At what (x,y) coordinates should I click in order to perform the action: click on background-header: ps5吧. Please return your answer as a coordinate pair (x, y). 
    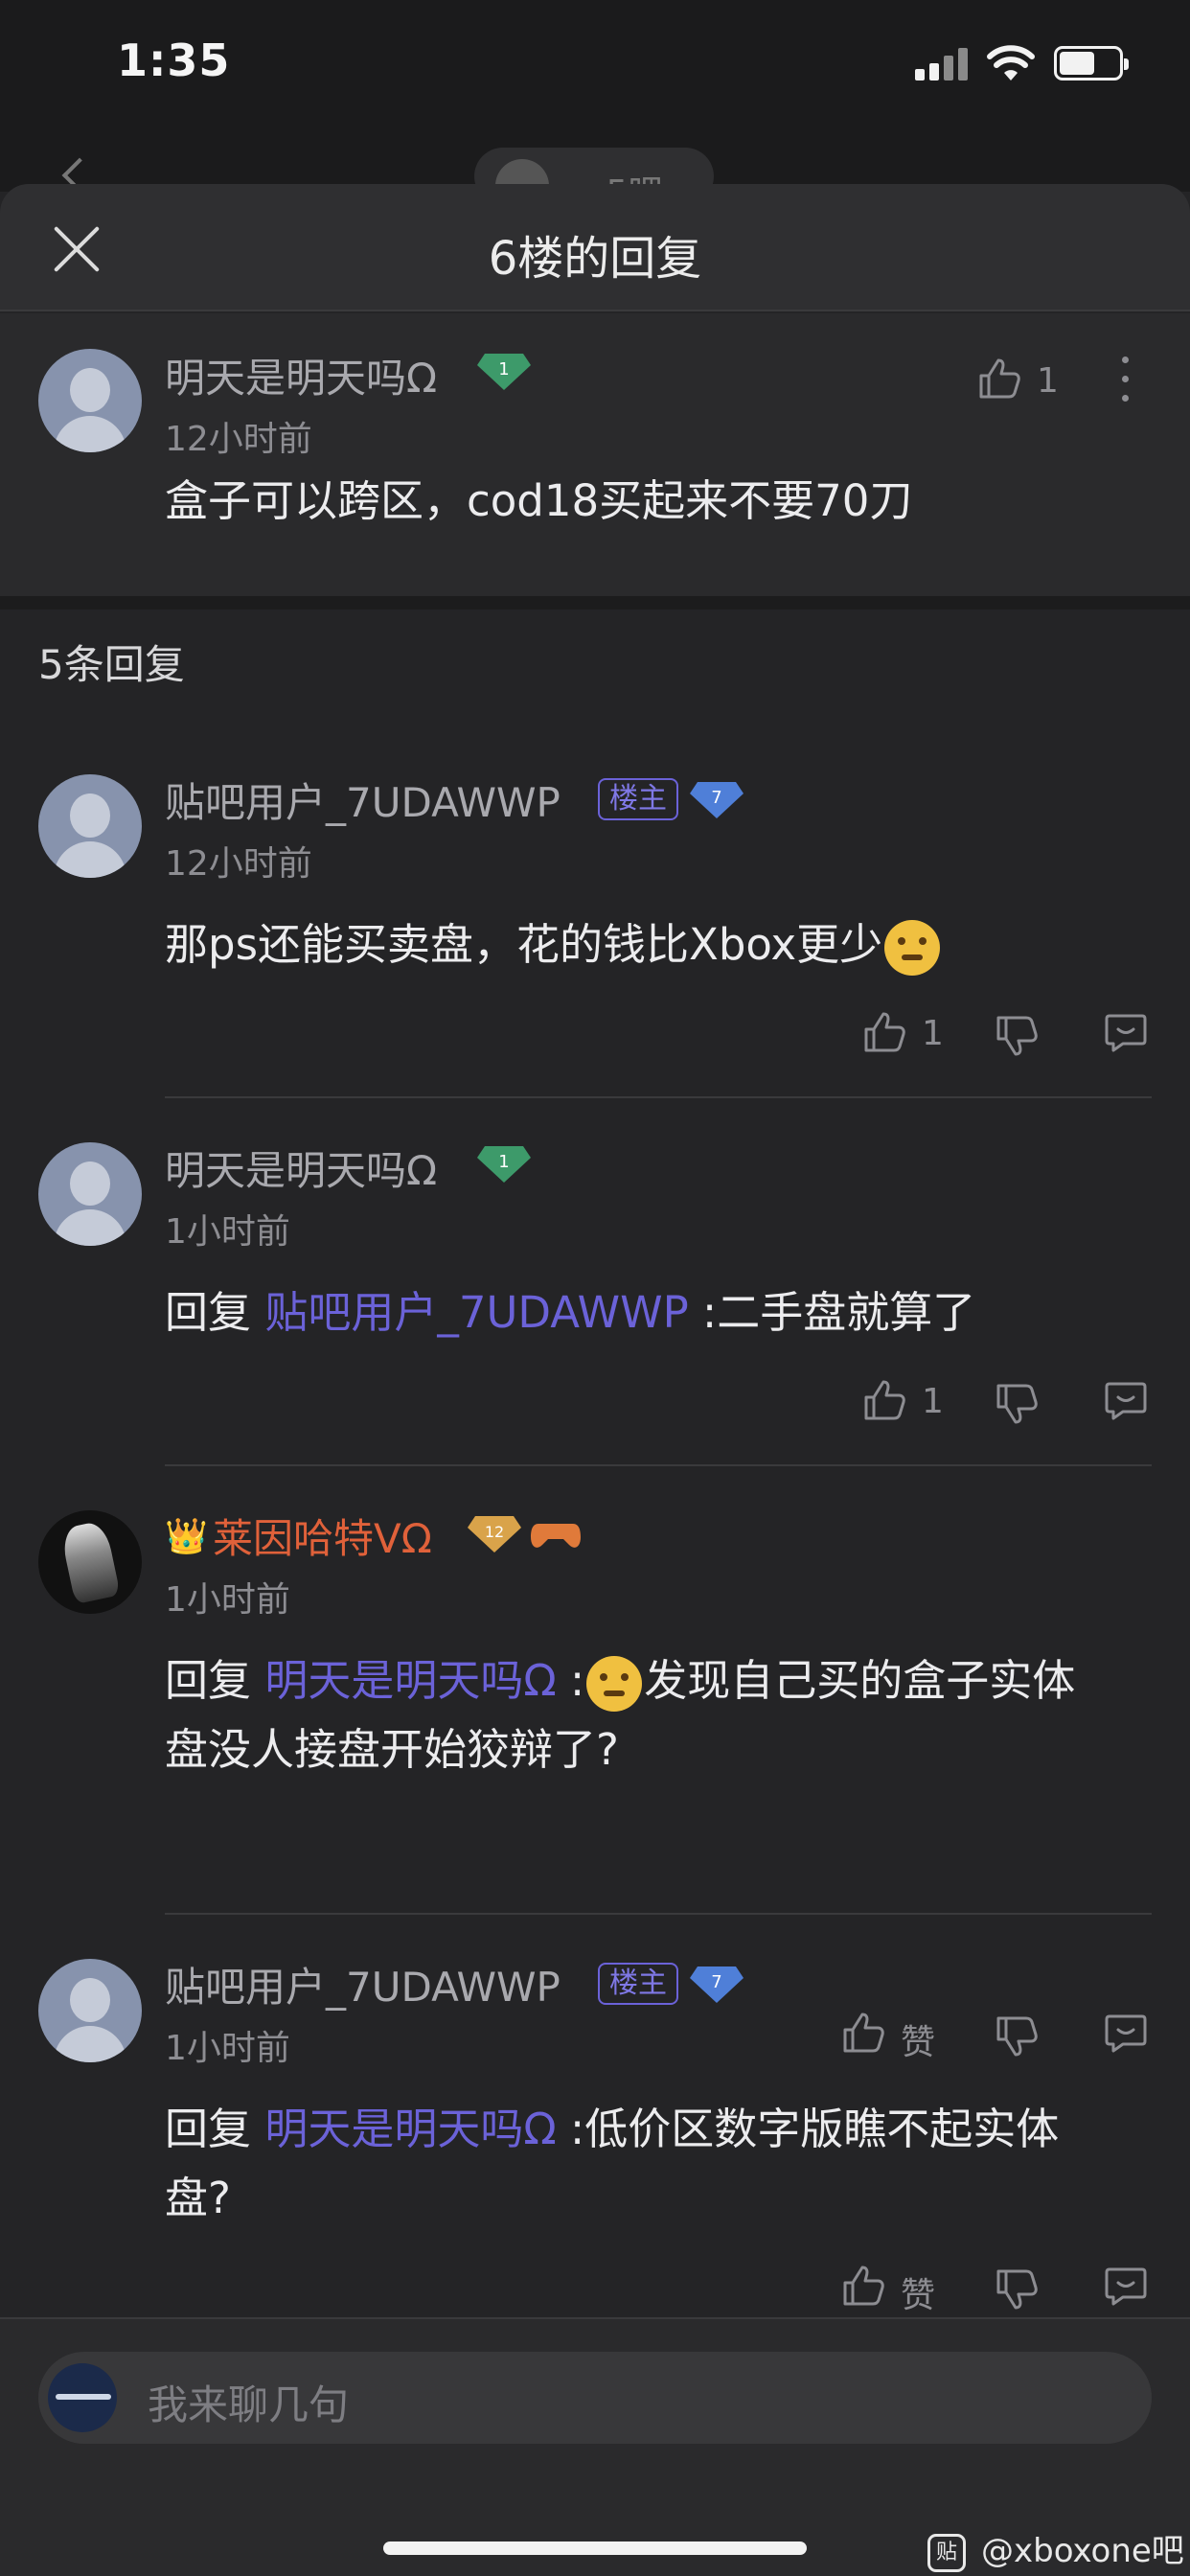
    Looking at the image, I should click on (595, 173).